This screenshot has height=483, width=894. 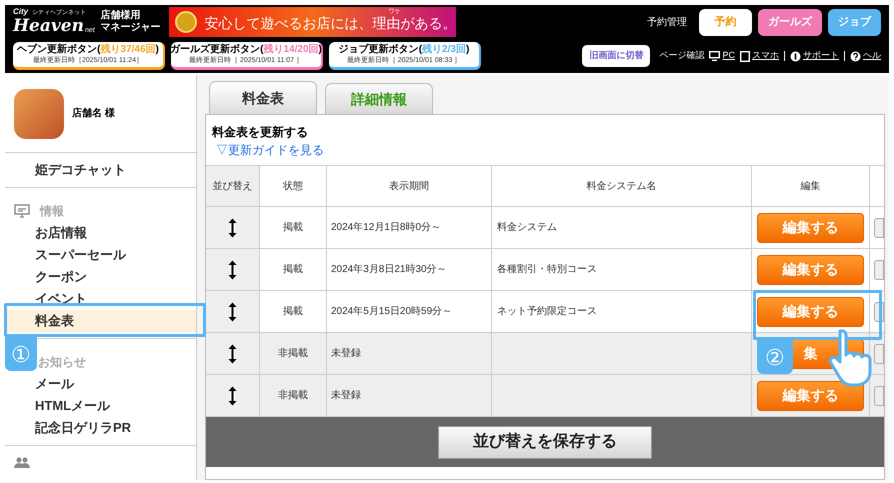 I want to click on page-link: サポート, so click(x=821, y=56).